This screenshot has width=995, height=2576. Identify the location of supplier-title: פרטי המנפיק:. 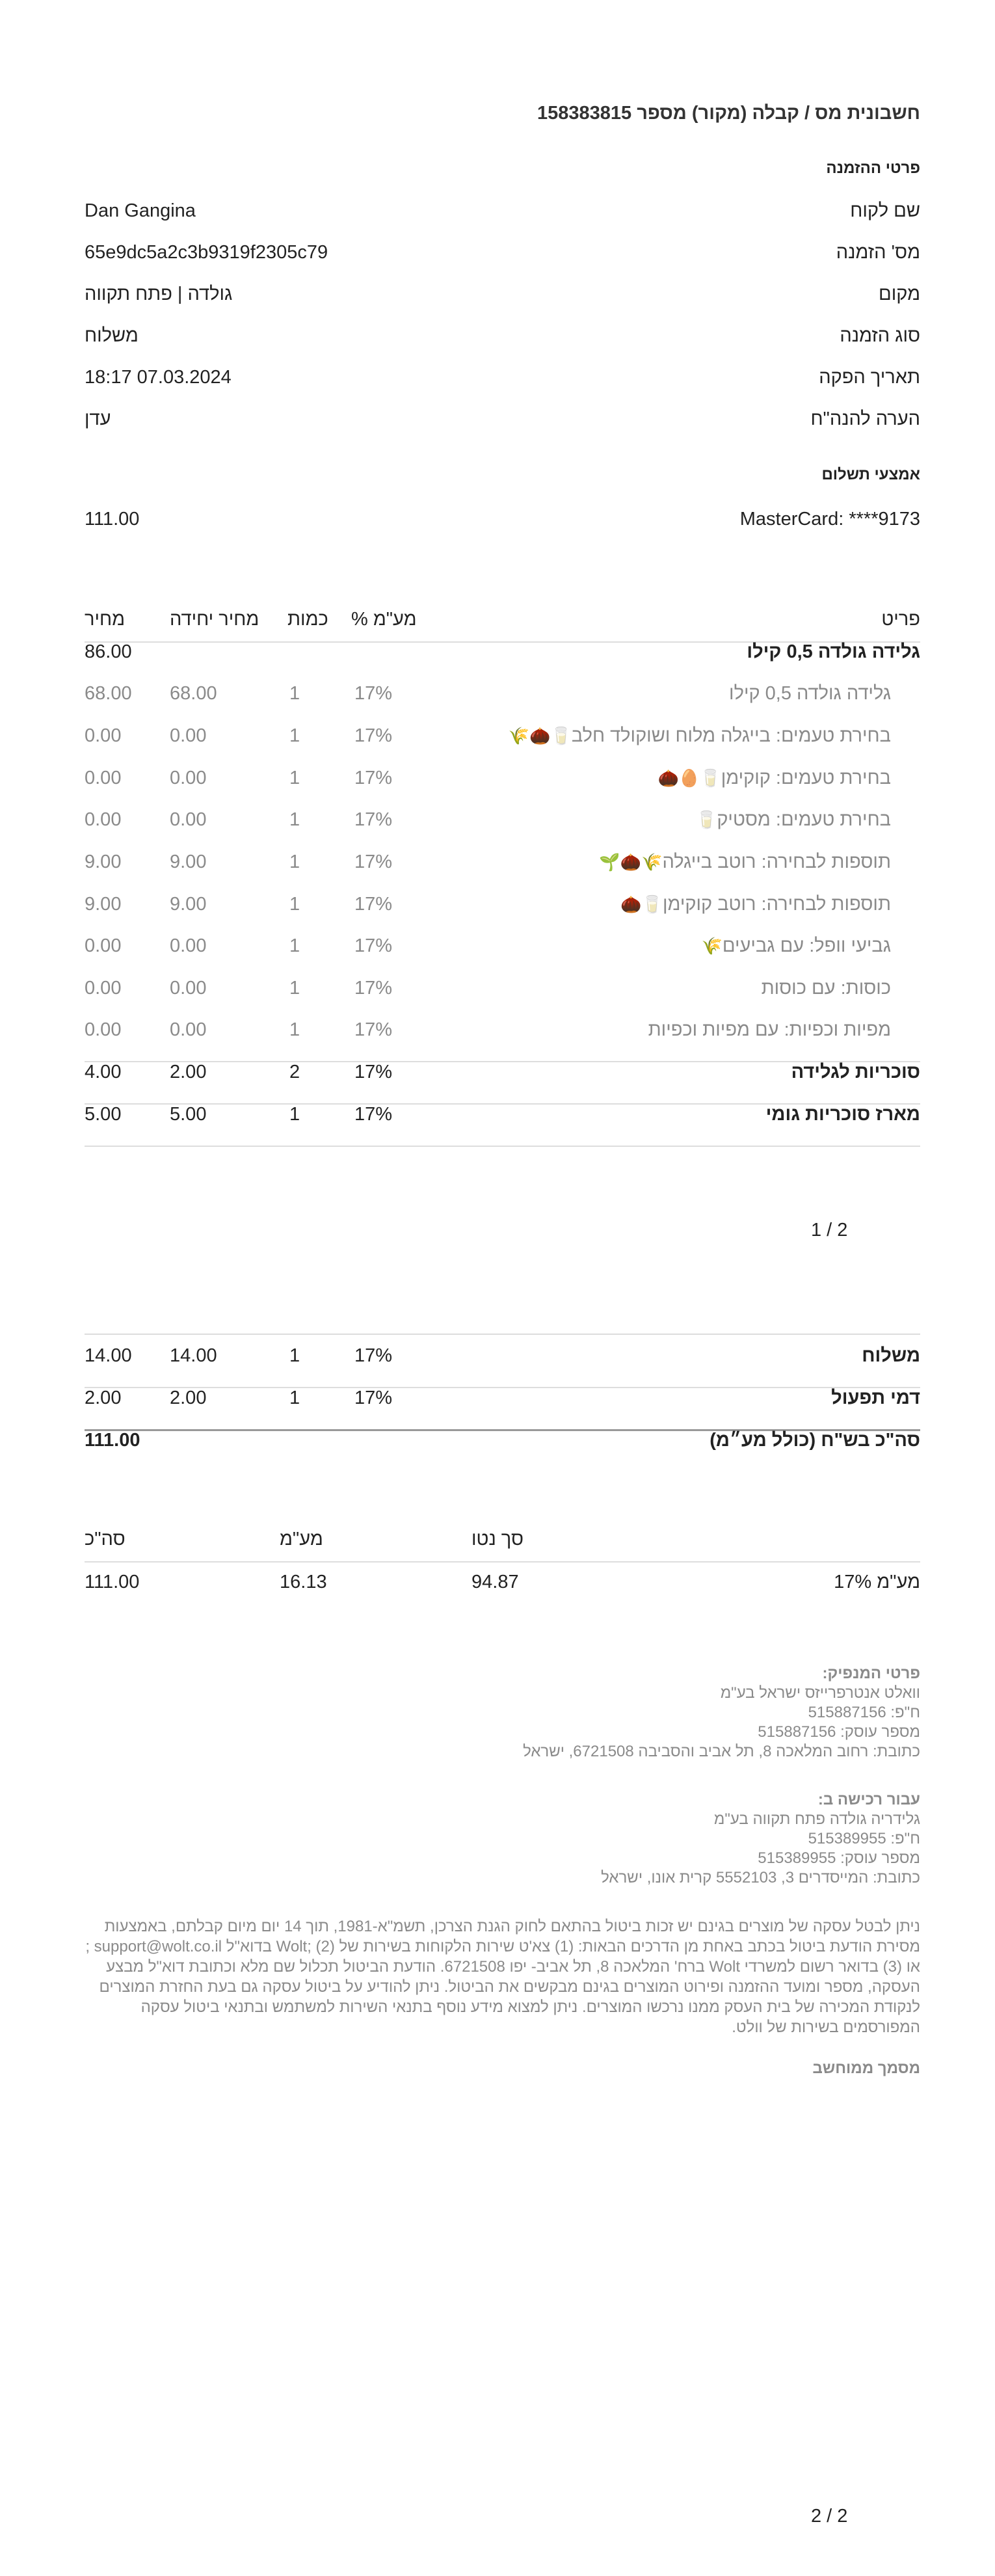
(871, 1673).